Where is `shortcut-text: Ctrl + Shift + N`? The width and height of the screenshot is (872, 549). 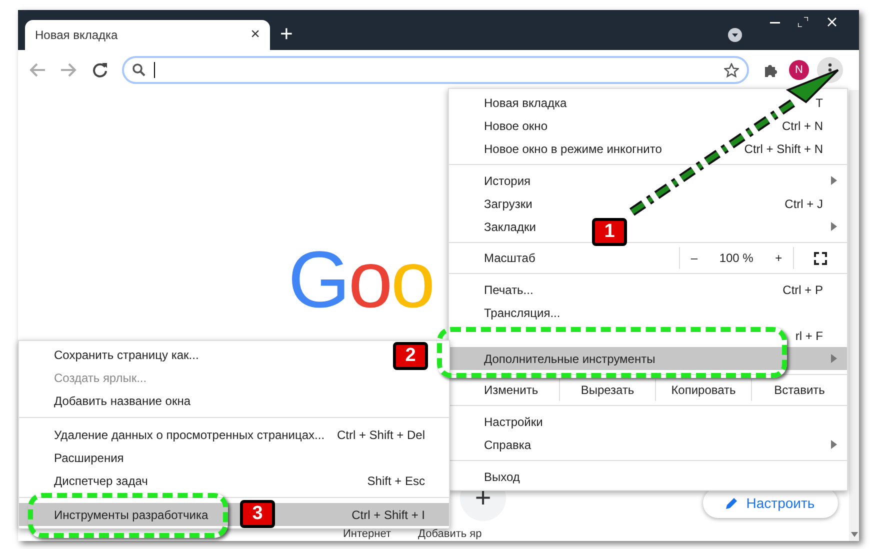 shortcut-text: Ctrl + Shift + N is located at coordinates (783, 149).